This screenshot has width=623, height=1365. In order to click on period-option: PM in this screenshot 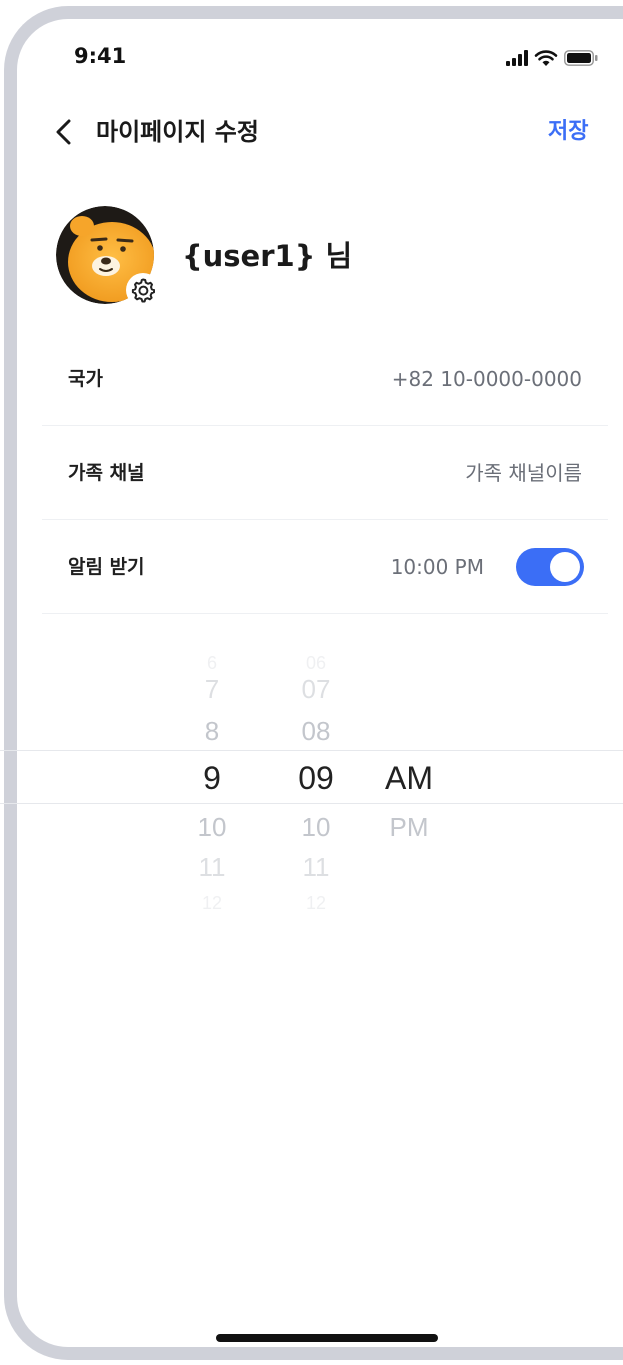, I will do `click(409, 827)`.